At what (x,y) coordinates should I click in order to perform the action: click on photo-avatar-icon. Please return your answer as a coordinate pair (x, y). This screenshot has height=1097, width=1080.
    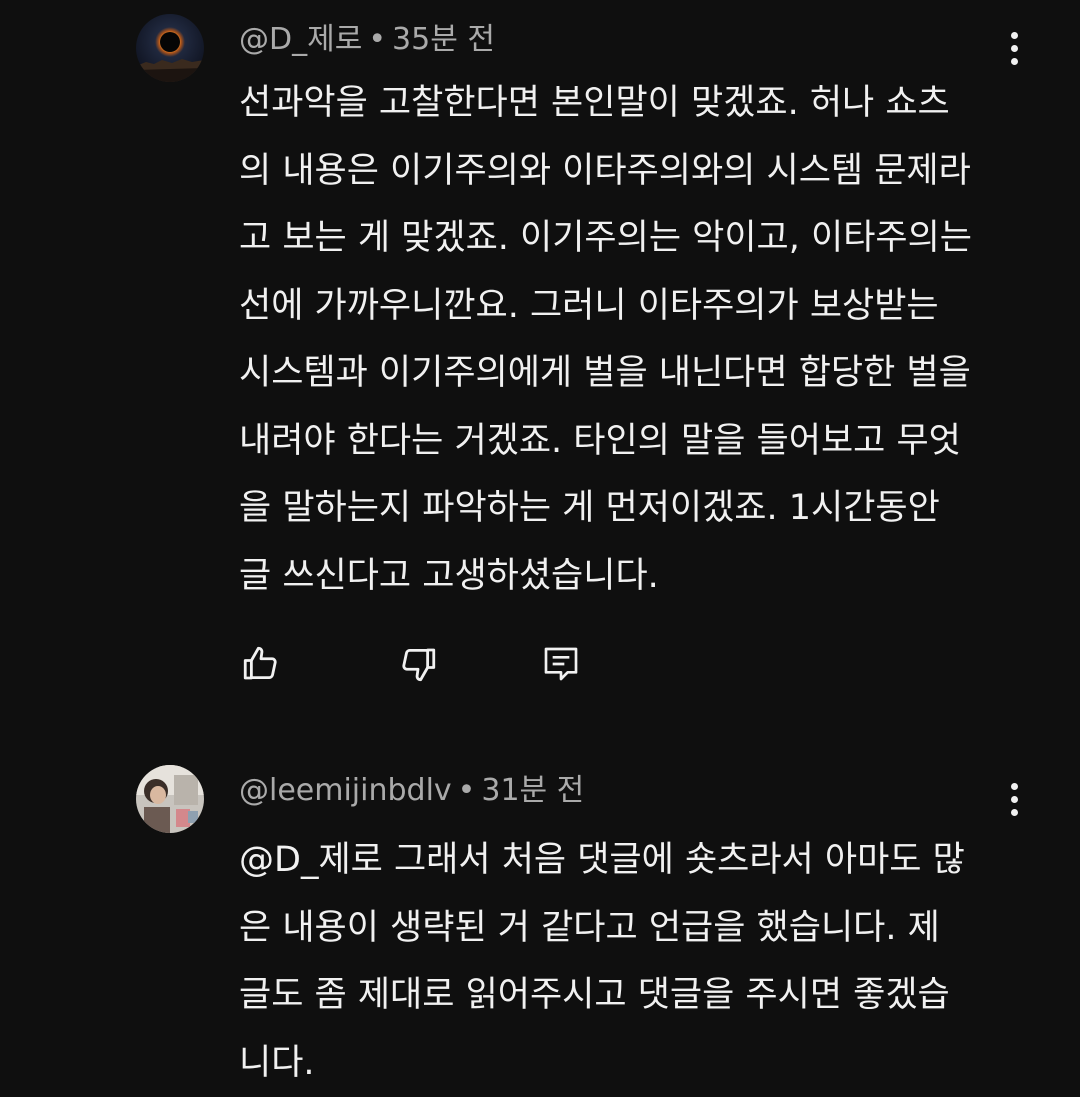
    Looking at the image, I should click on (170, 799).